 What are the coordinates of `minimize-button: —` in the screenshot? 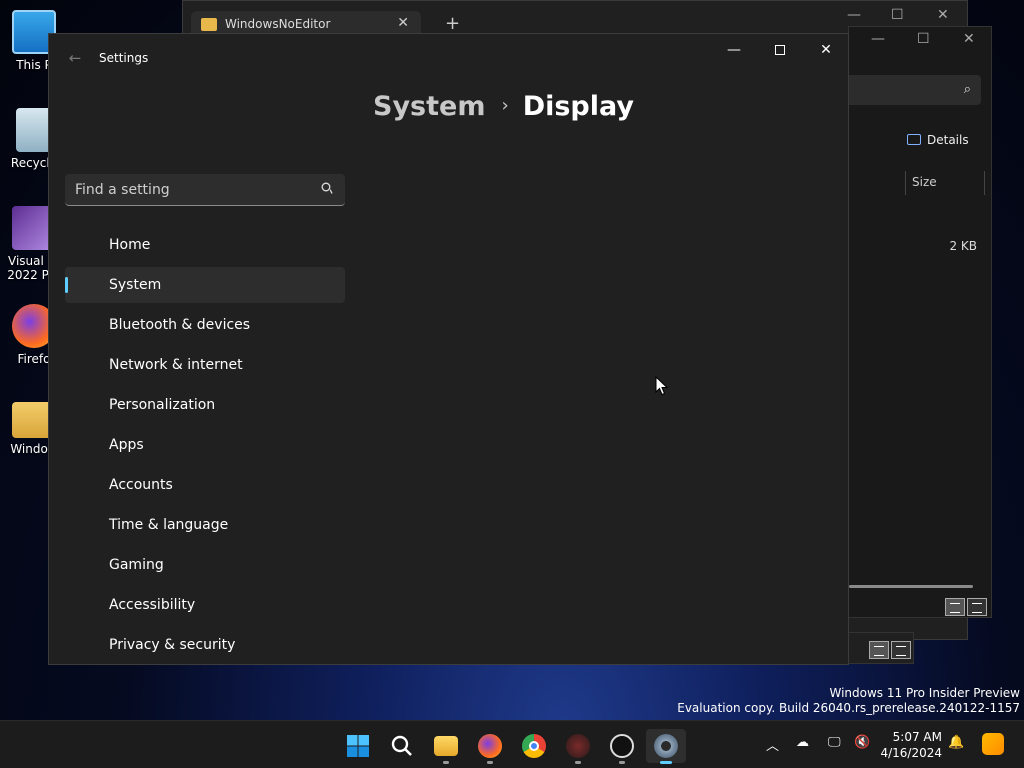 It's located at (734, 50).